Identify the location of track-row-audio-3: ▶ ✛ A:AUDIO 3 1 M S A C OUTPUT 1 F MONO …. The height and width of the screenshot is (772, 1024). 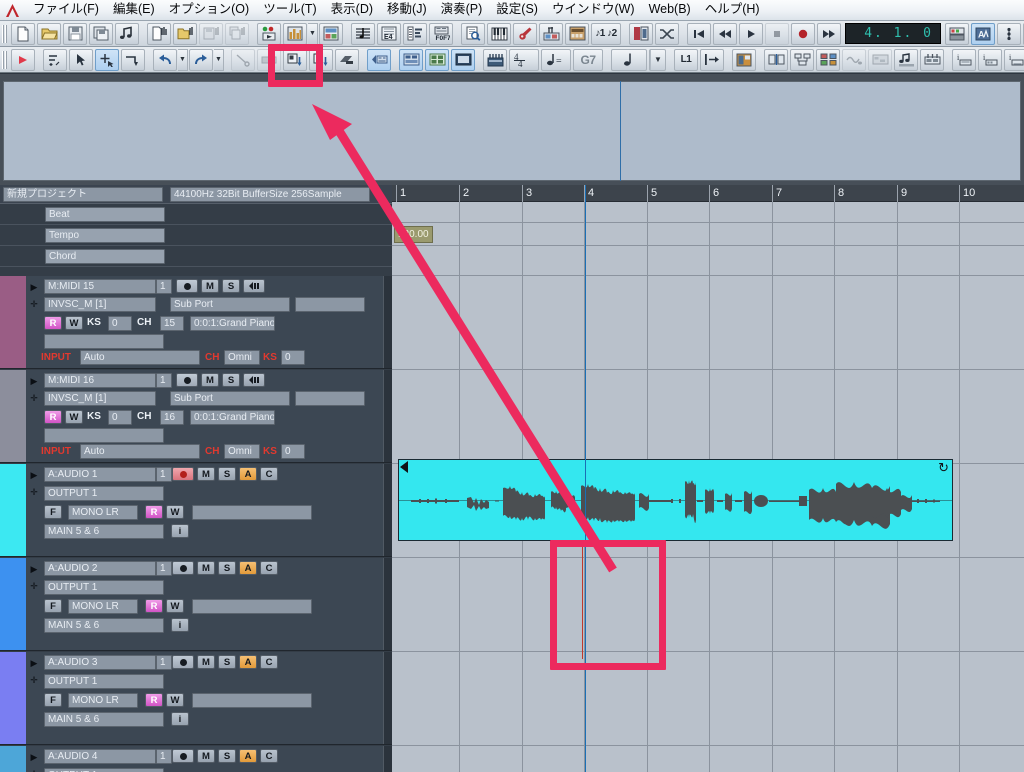
(196, 698).